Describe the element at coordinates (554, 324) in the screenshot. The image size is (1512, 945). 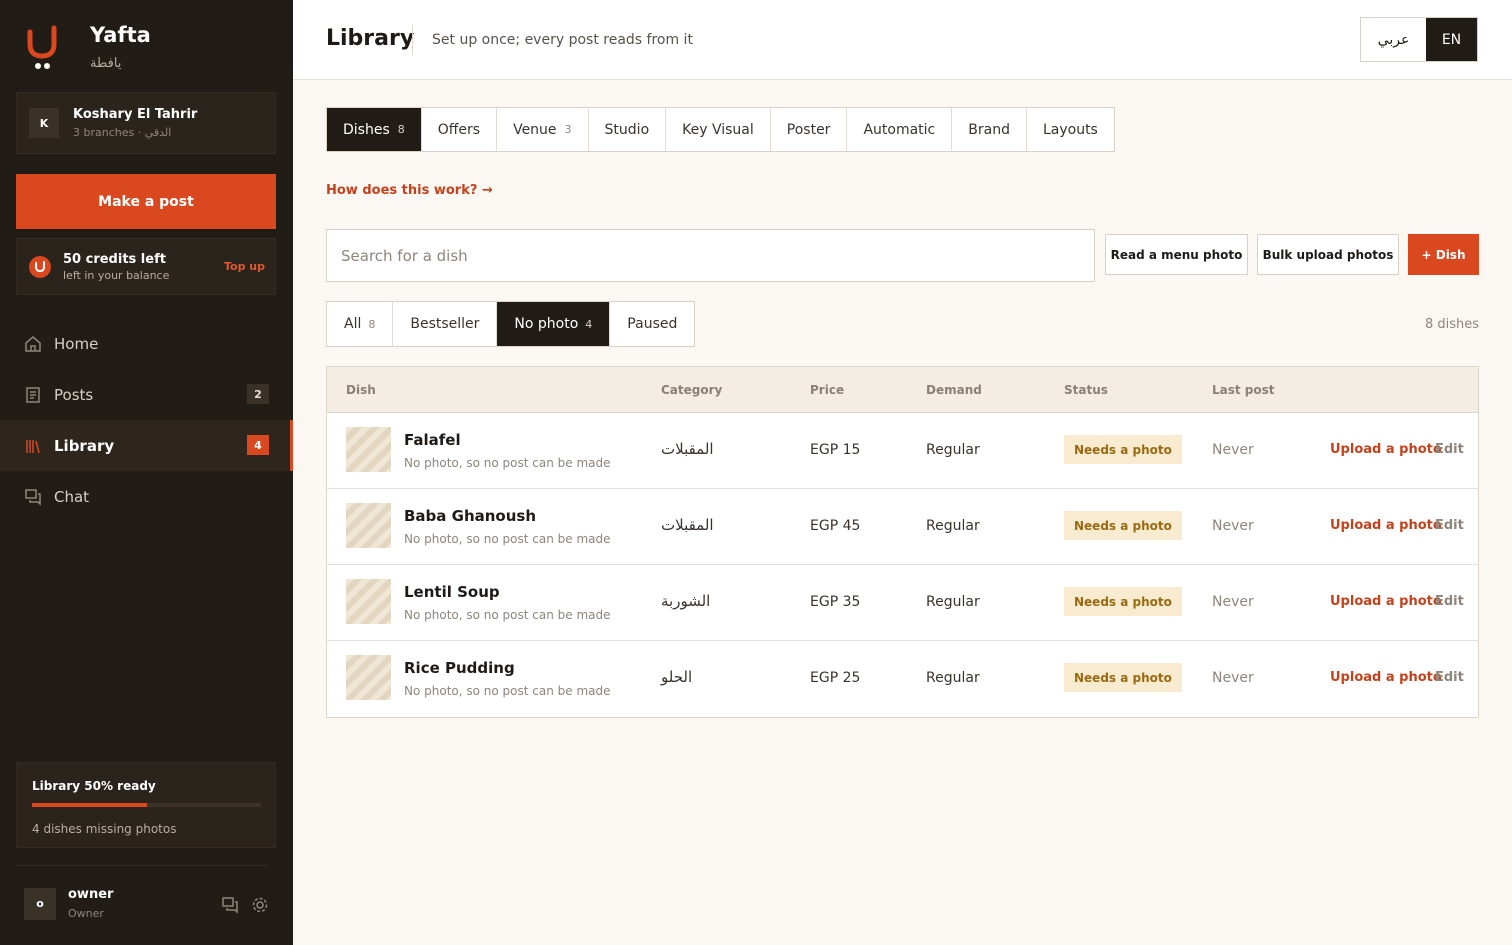
I see `filter-no-photo: No photo 4` at that location.